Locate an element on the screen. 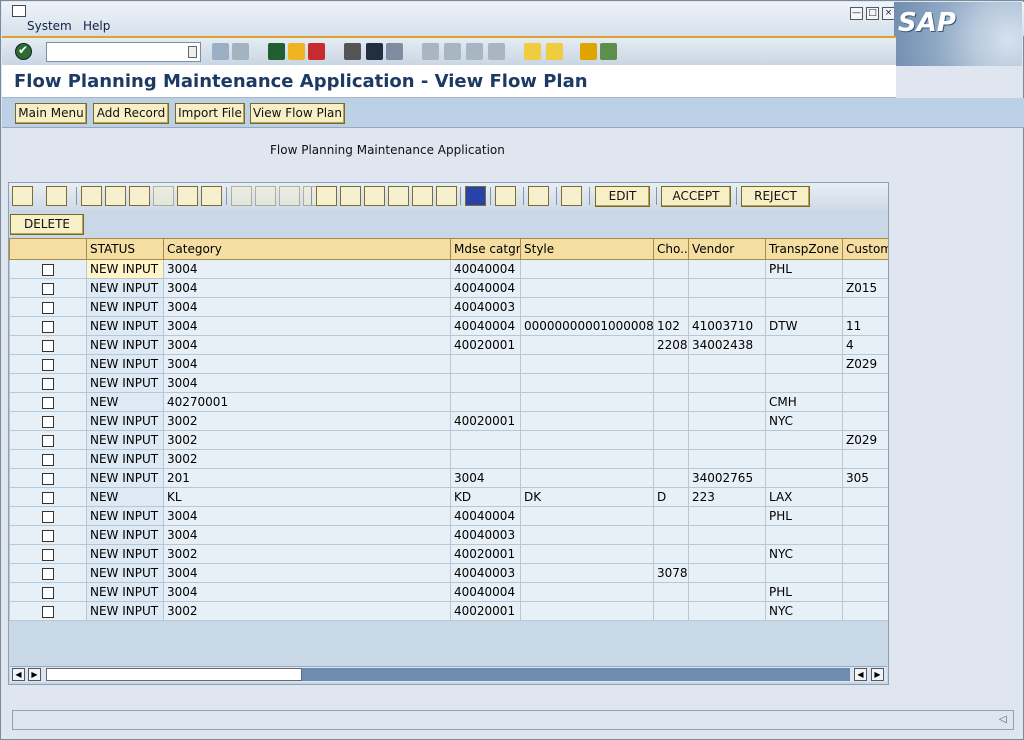 Image resolution: width=1024 pixels, height=740 pixels. new-session-icon is located at coordinates (532, 51).